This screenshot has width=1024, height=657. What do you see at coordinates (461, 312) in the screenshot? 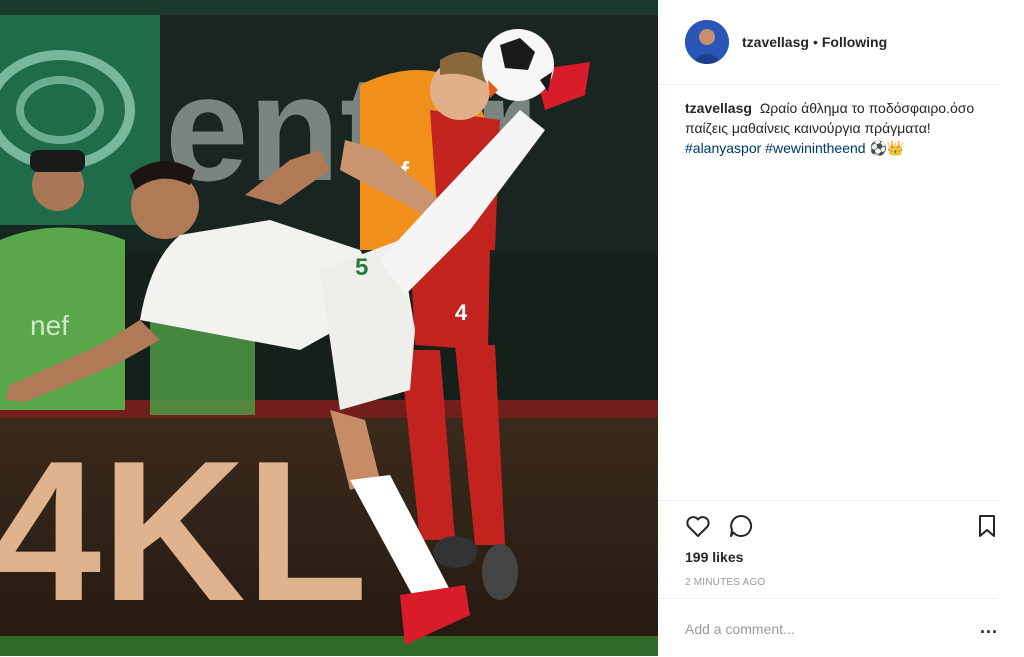
I see `svg-text: 4` at bounding box center [461, 312].